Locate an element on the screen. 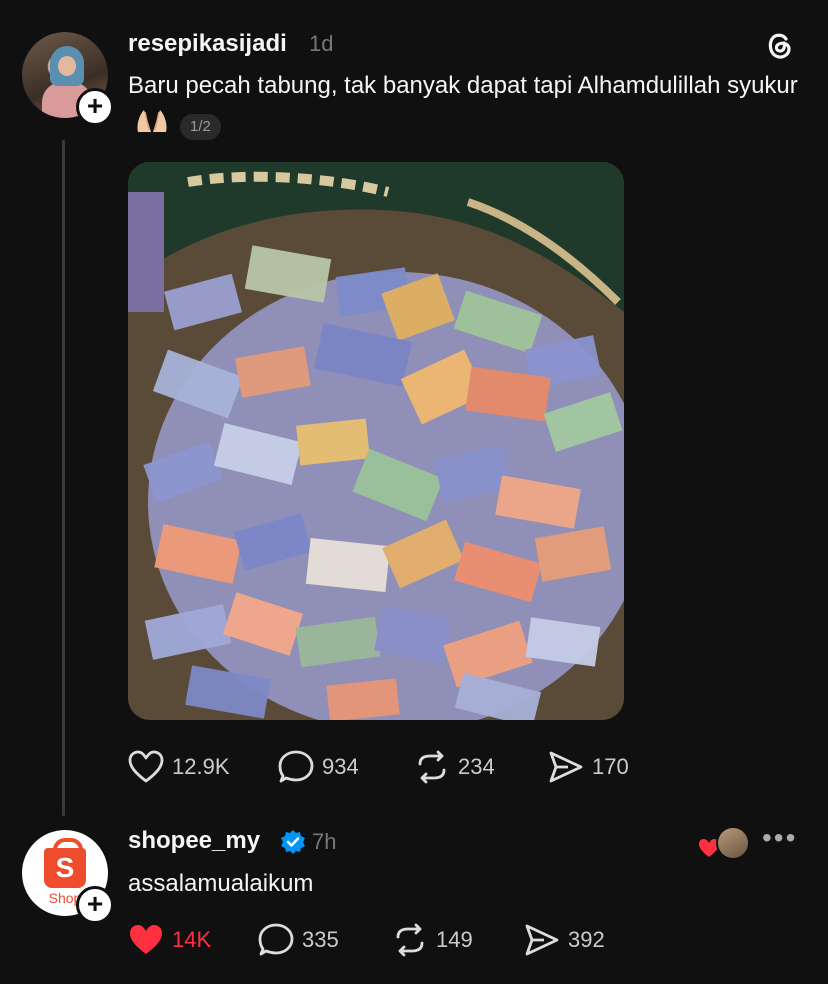 The height and width of the screenshot is (984, 828). comment-count: 934 is located at coordinates (340, 766).